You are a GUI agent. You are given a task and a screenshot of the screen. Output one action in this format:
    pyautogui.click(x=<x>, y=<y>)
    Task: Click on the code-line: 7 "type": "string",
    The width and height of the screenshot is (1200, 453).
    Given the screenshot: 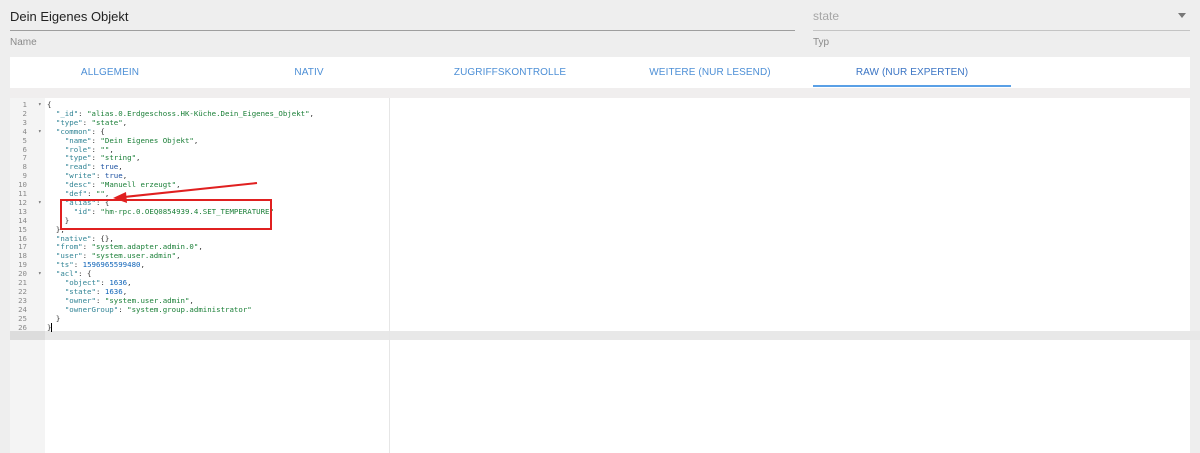 What is the action you would take?
    pyautogui.click(x=600, y=157)
    